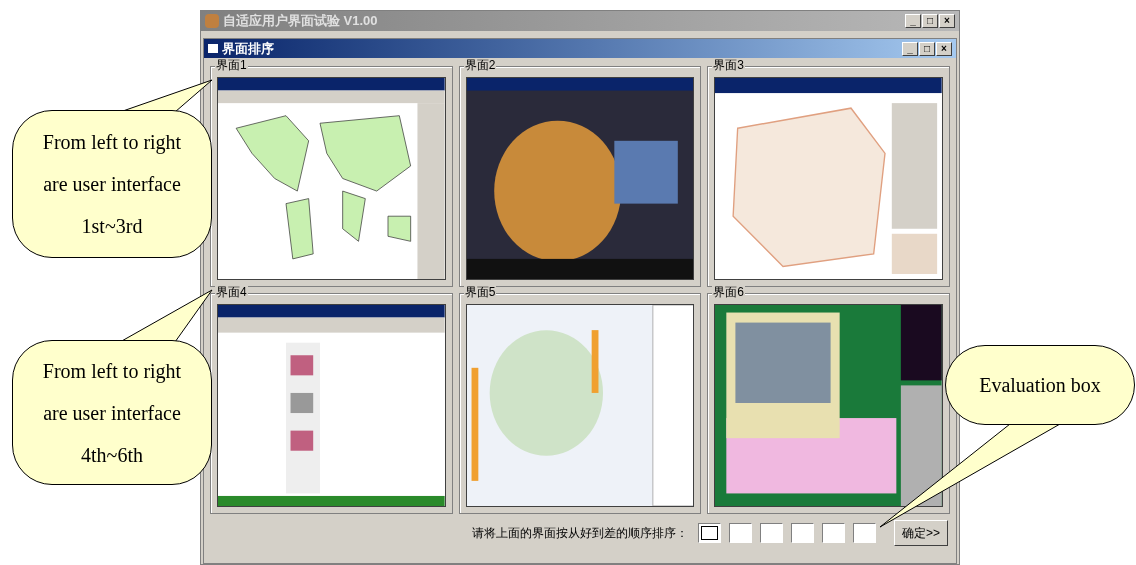  Describe the element at coordinates (728, 292) in the screenshot. I see `panel-label: 界面6` at that location.